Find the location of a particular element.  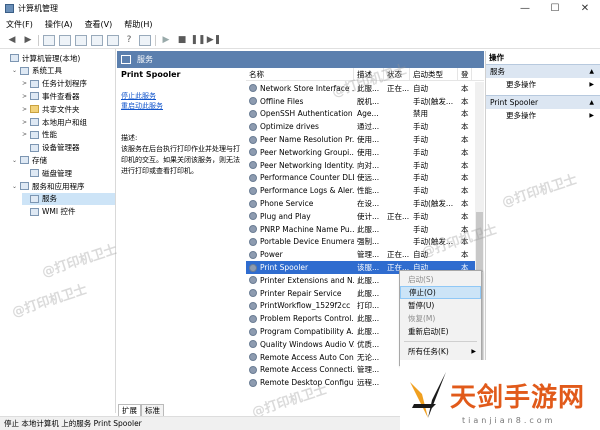

properties-icon is located at coordinates (81, 40).